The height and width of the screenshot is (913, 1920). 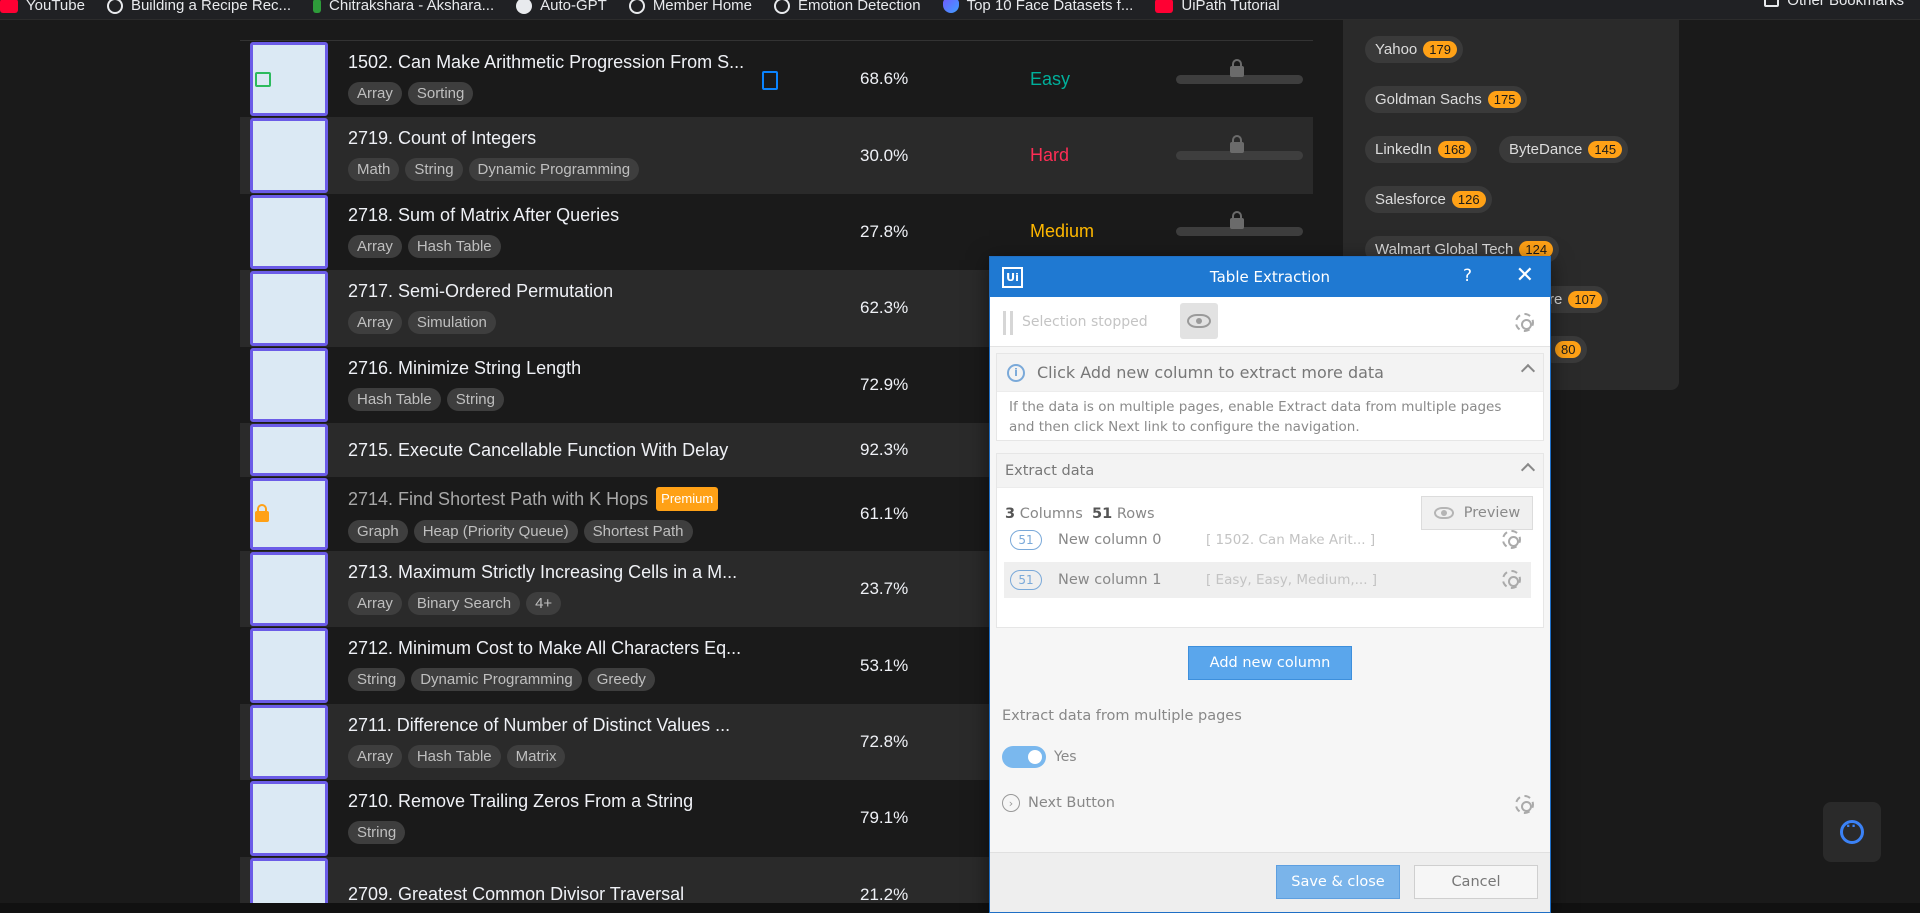 I want to click on company-chip-yahoo: Yahoo 179, so click(x=1414, y=49).